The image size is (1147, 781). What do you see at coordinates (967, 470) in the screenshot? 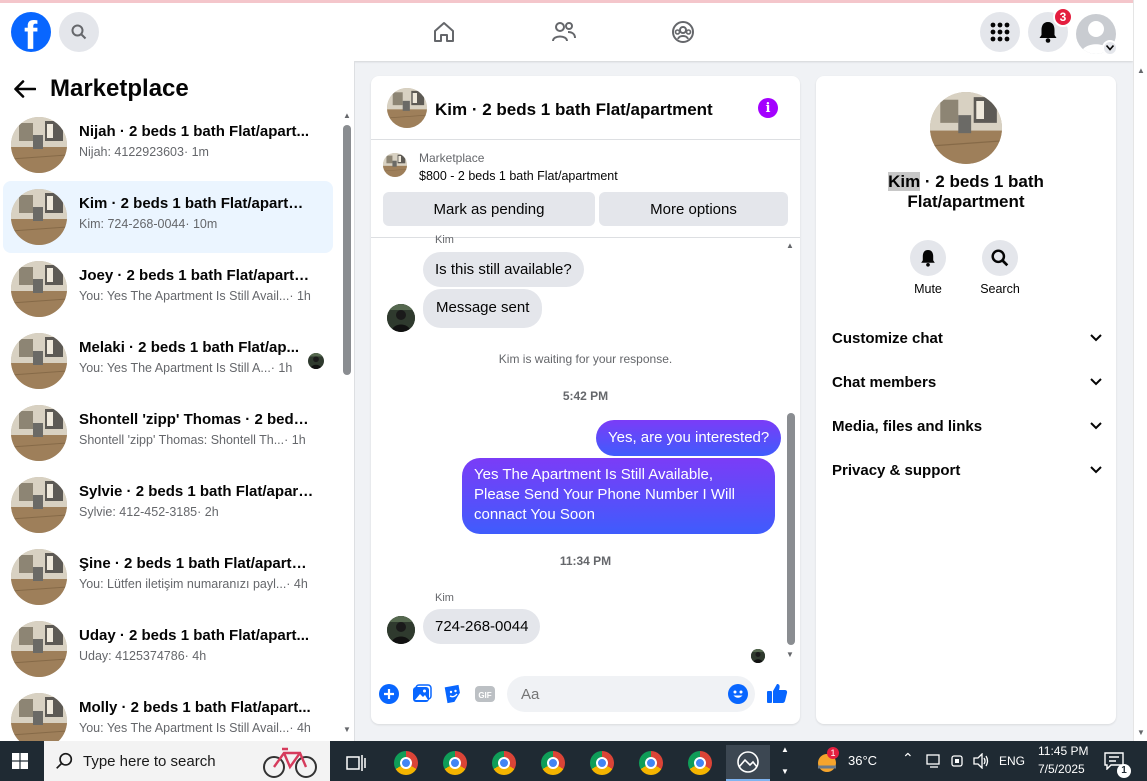
I see `privacy-support-section: Privacy & support` at bounding box center [967, 470].